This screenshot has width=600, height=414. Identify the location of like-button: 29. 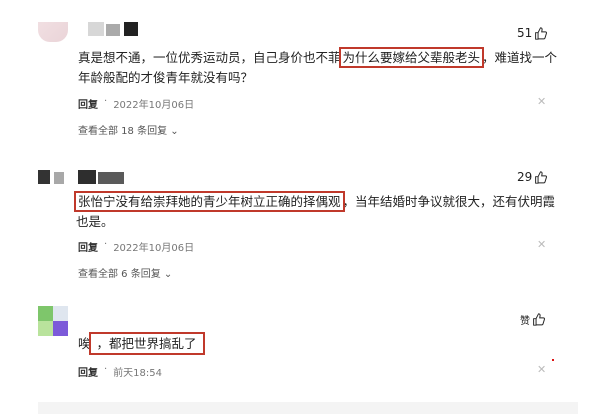
(532, 177).